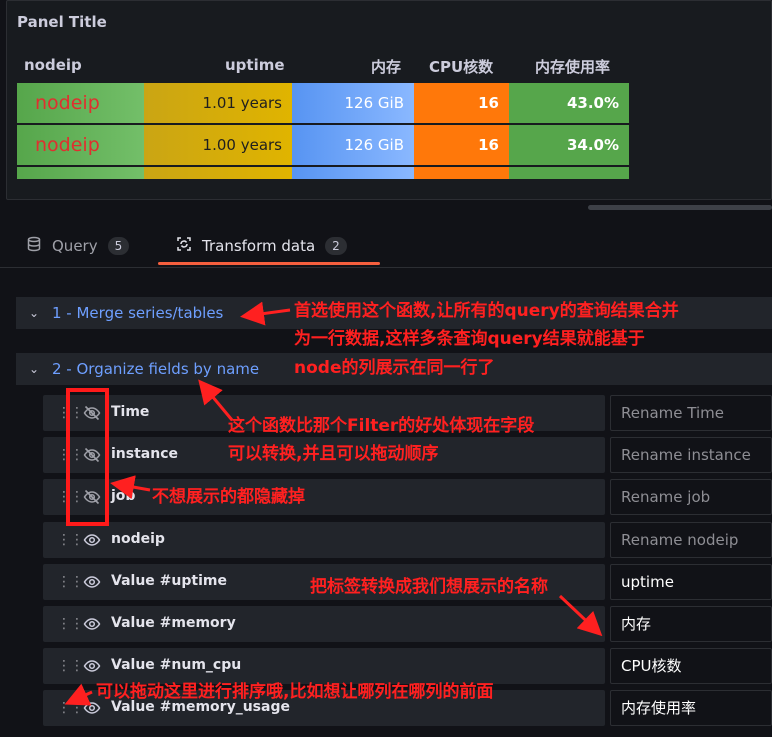  What do you see at coordinates (255, 65) in the screenshot?
I see `col-header-uptime: uptime` at bounding box center [255, 65].